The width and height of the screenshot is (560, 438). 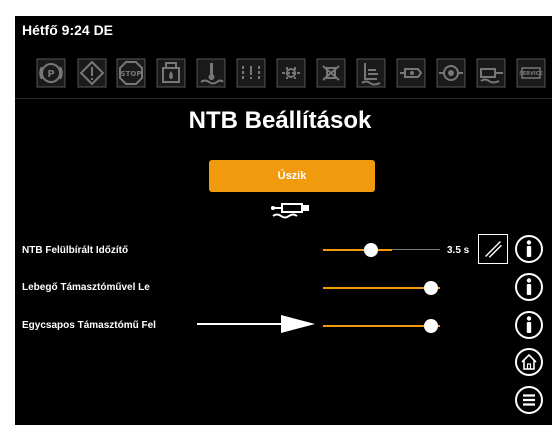 I want to click on floating-support-down-slider, so click(x=381, y=288).